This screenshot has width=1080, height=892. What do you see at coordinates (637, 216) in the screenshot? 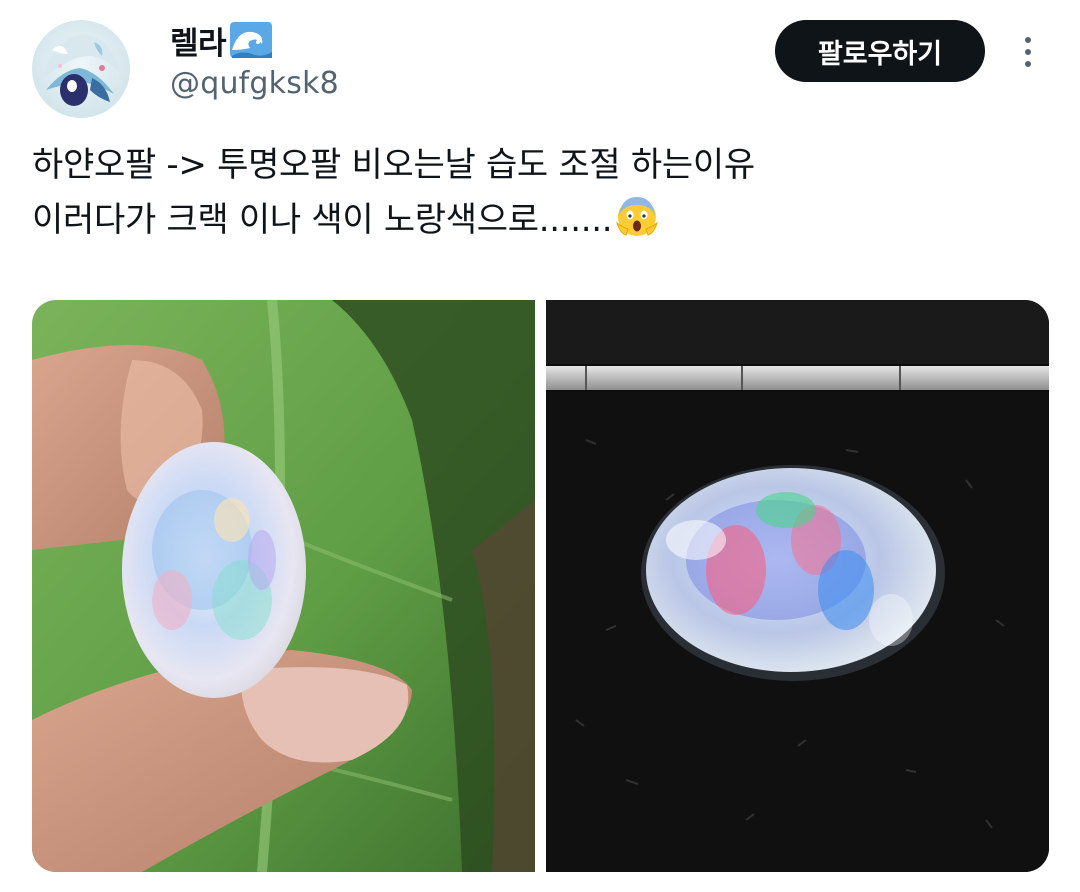
I see `face-screaming-in-fear-icon` at bounding box center [637, 216].